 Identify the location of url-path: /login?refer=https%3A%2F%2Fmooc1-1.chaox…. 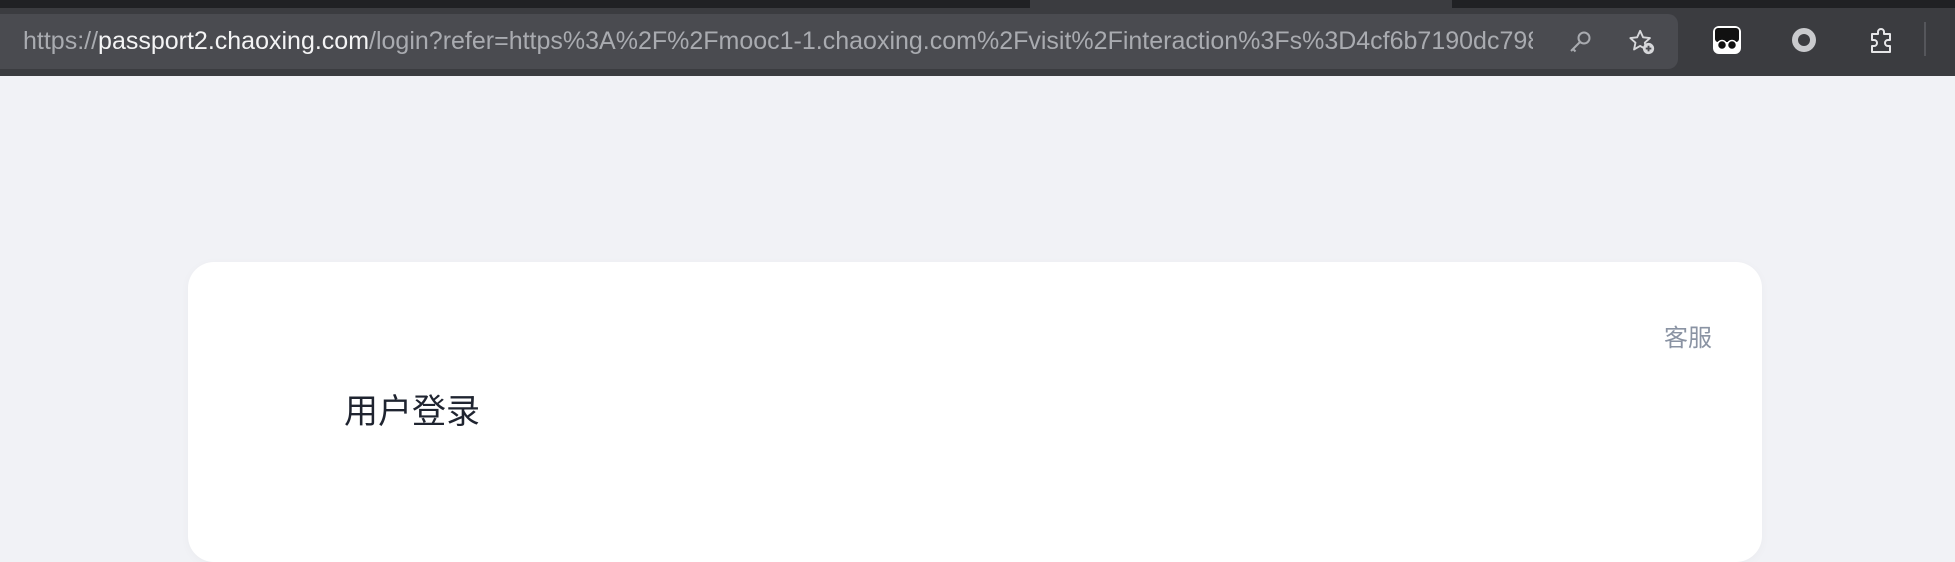
(951, 41).